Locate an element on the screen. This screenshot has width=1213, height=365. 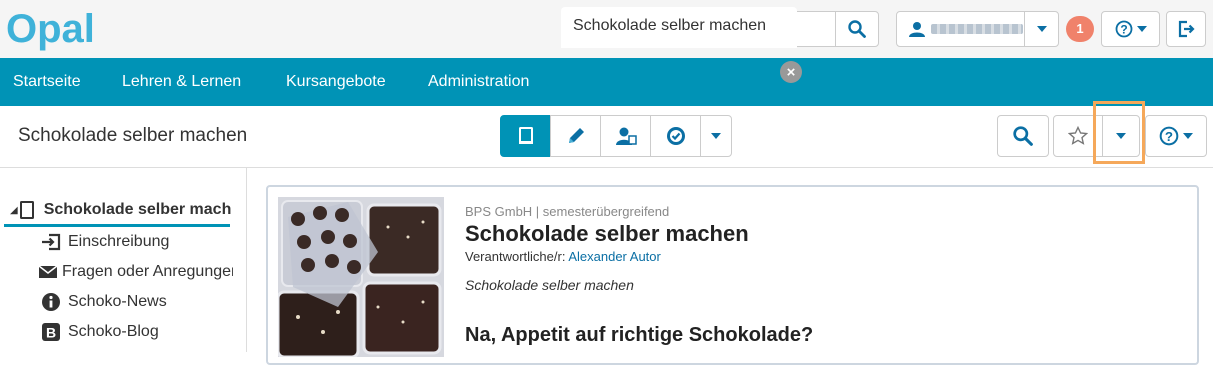
tree-item-schoko-news: Schoko-News is located at coordinates (135, 302).